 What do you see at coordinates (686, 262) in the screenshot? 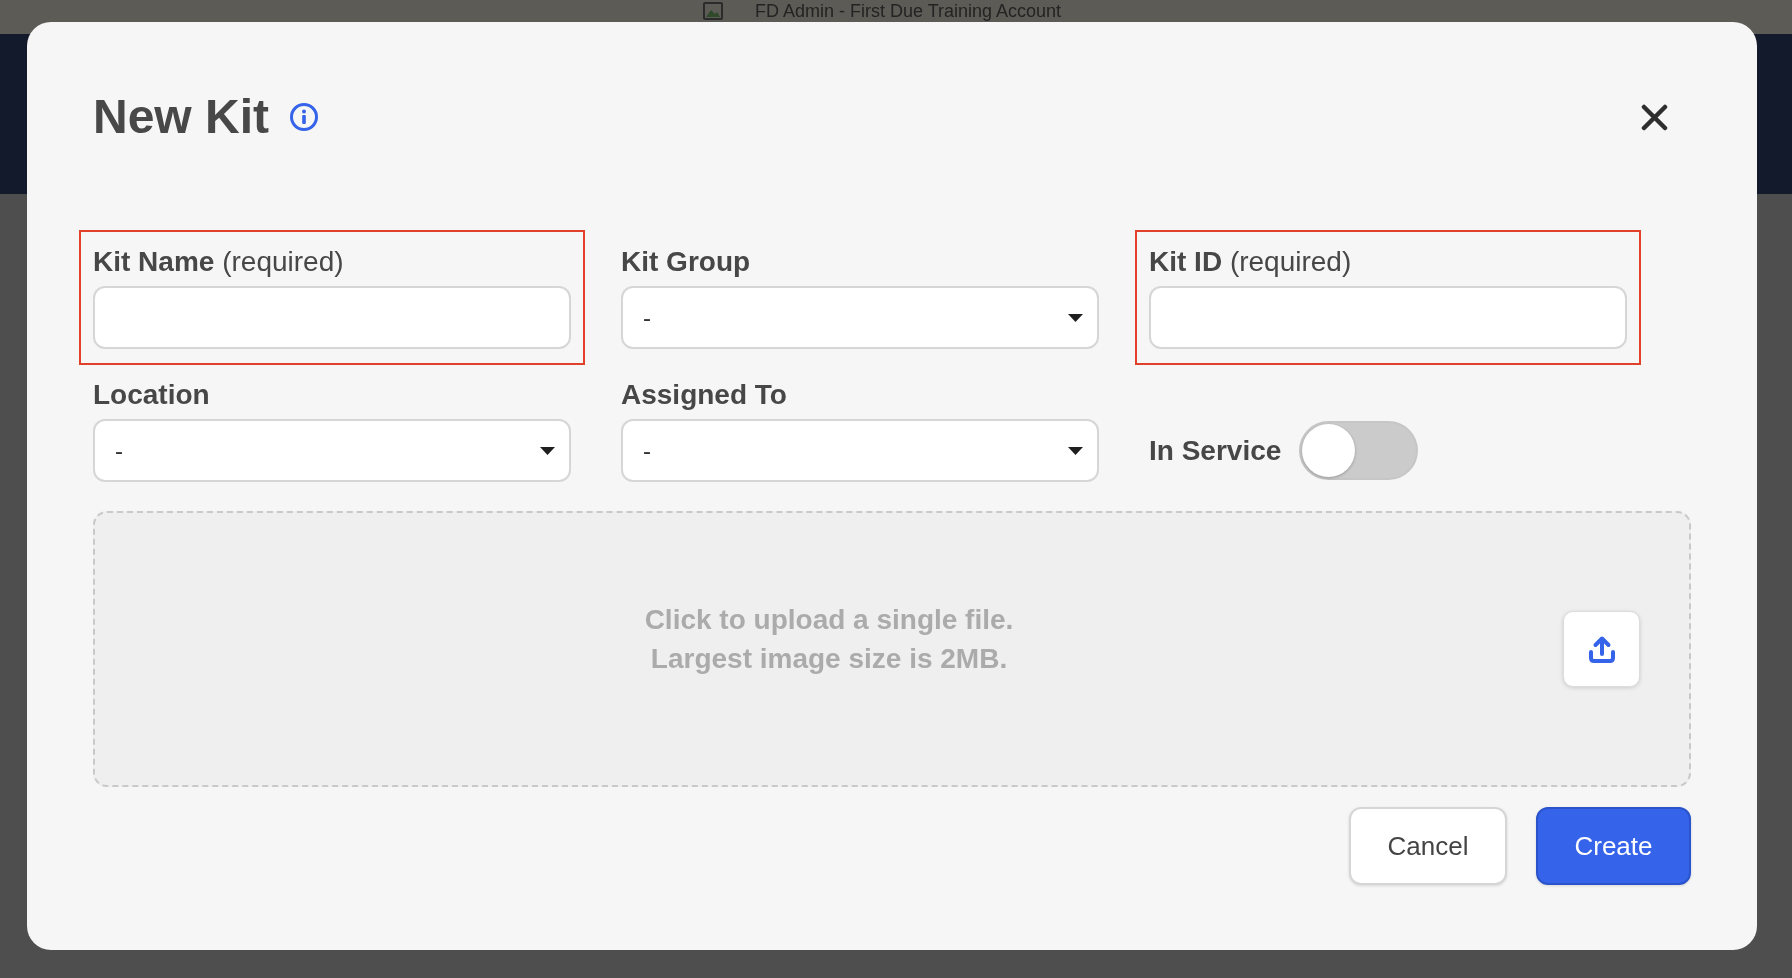
I see `field-label: Kit Group` at bounding box center [686, 262].